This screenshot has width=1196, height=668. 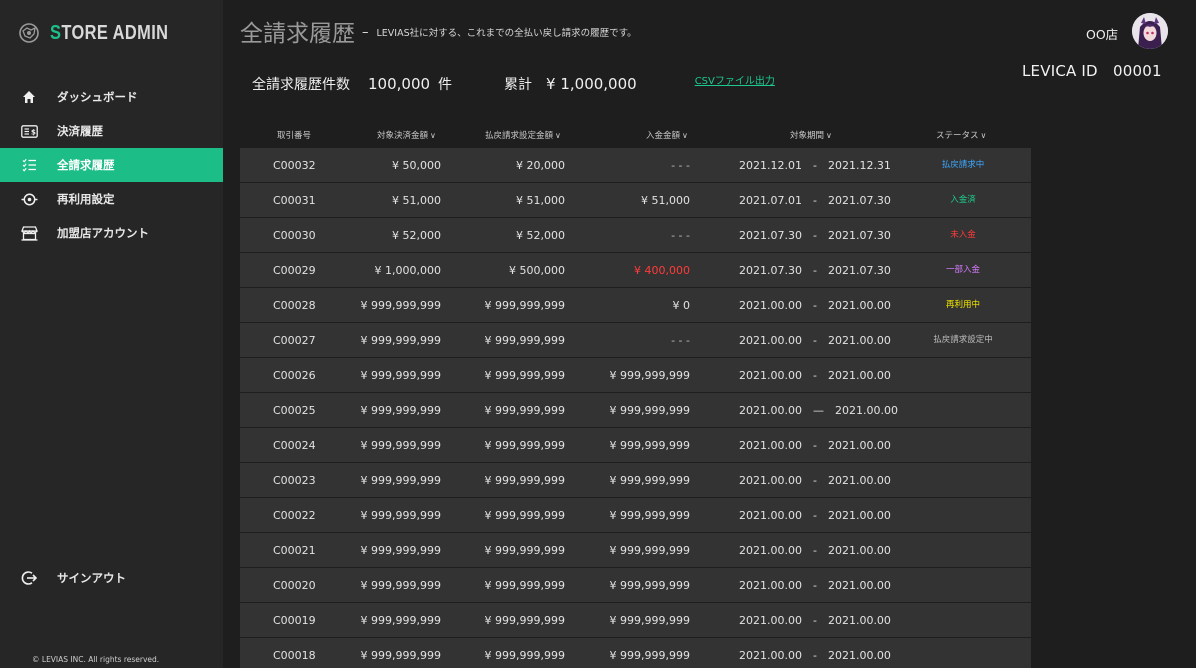 What do you see at coordinates (294, 445) in the screenshot?
I see `cell-transaction-id: C00024` at bounding box center [294, 445].